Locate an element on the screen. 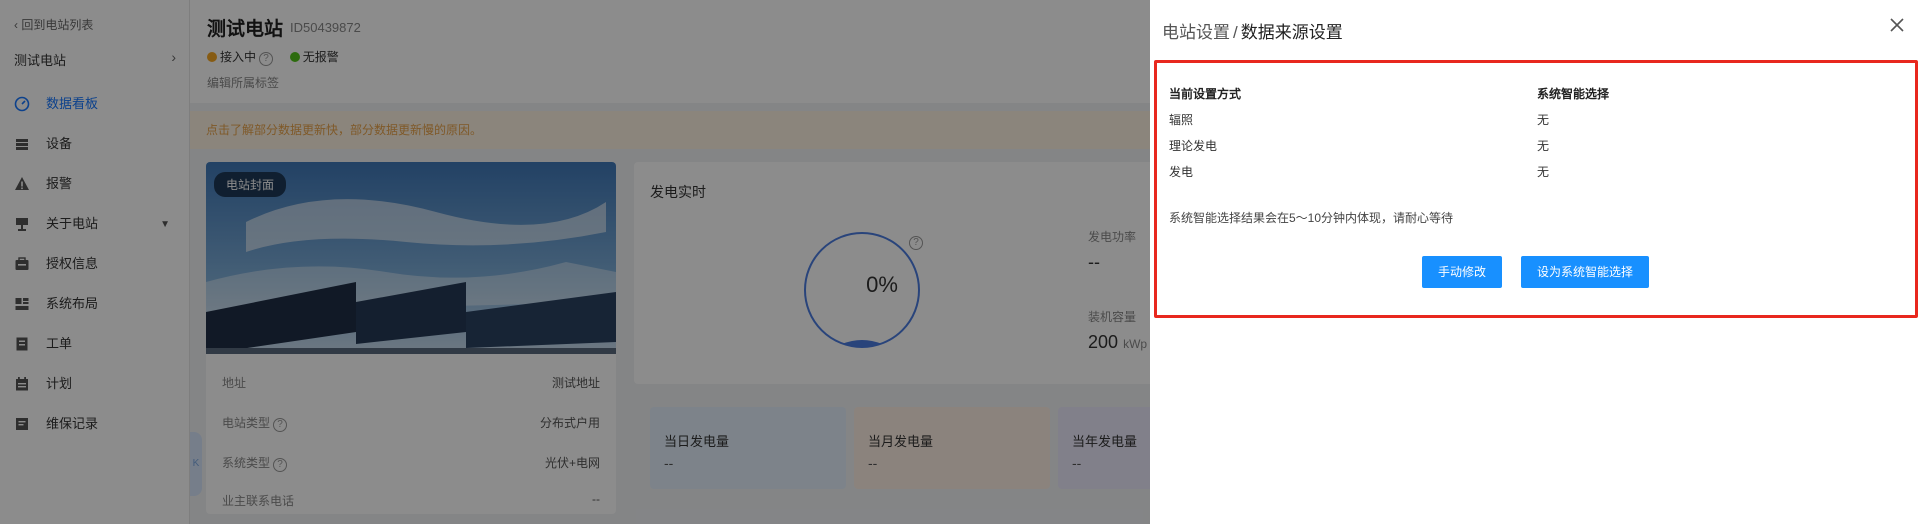 The height and width of the screenshot is (524, 1918). close-icon is located at coordinates (1897, 25).